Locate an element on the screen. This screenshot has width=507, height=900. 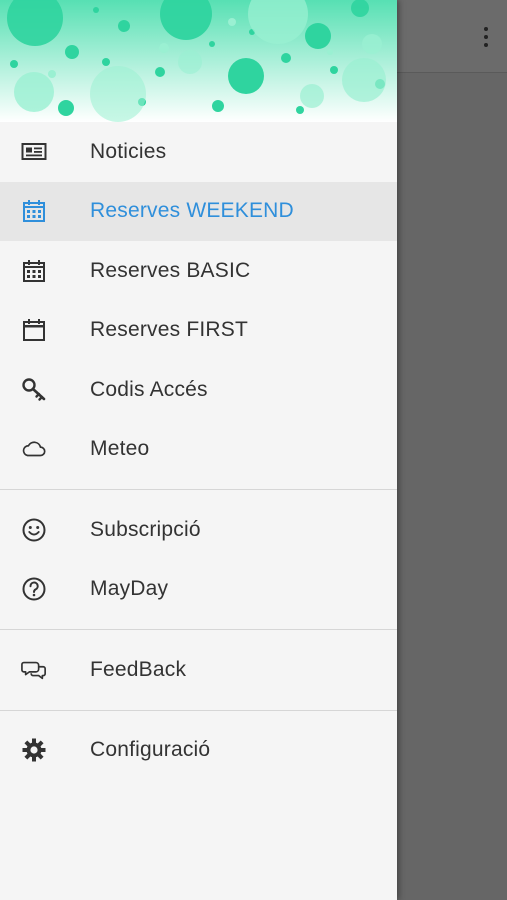
menu-group-account: Subscripció MayDay is located at coordinates (198, 559).